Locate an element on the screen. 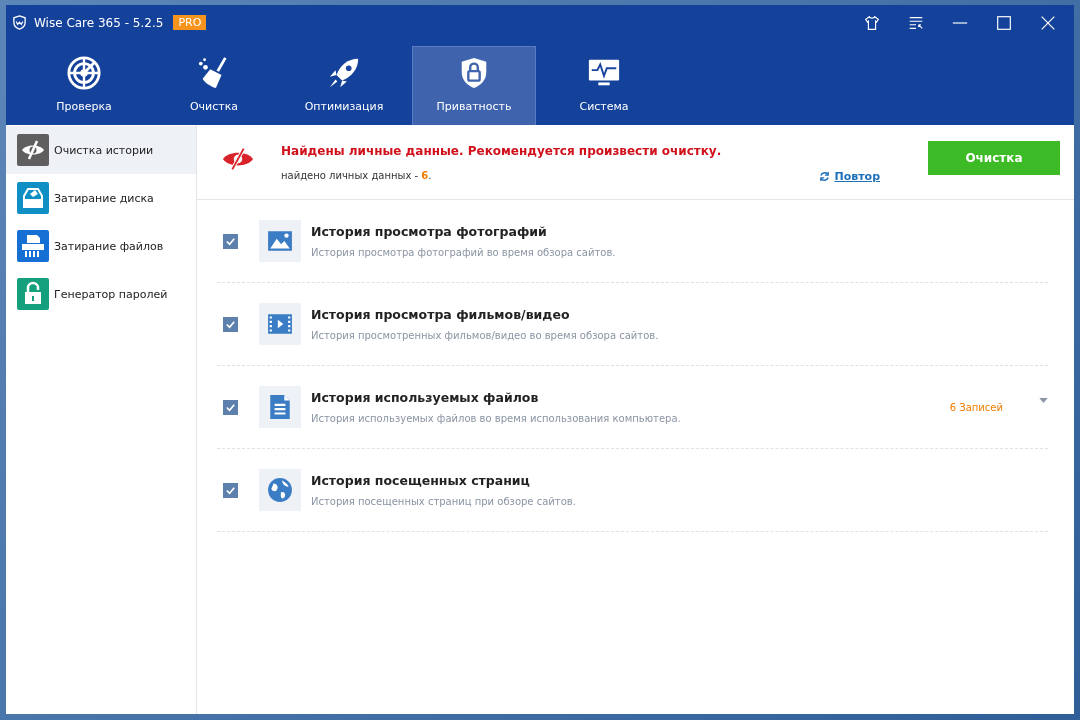 This screenshot has height=720, width=1080. nav-tab: Проверка is located at coordinates (84, 85).